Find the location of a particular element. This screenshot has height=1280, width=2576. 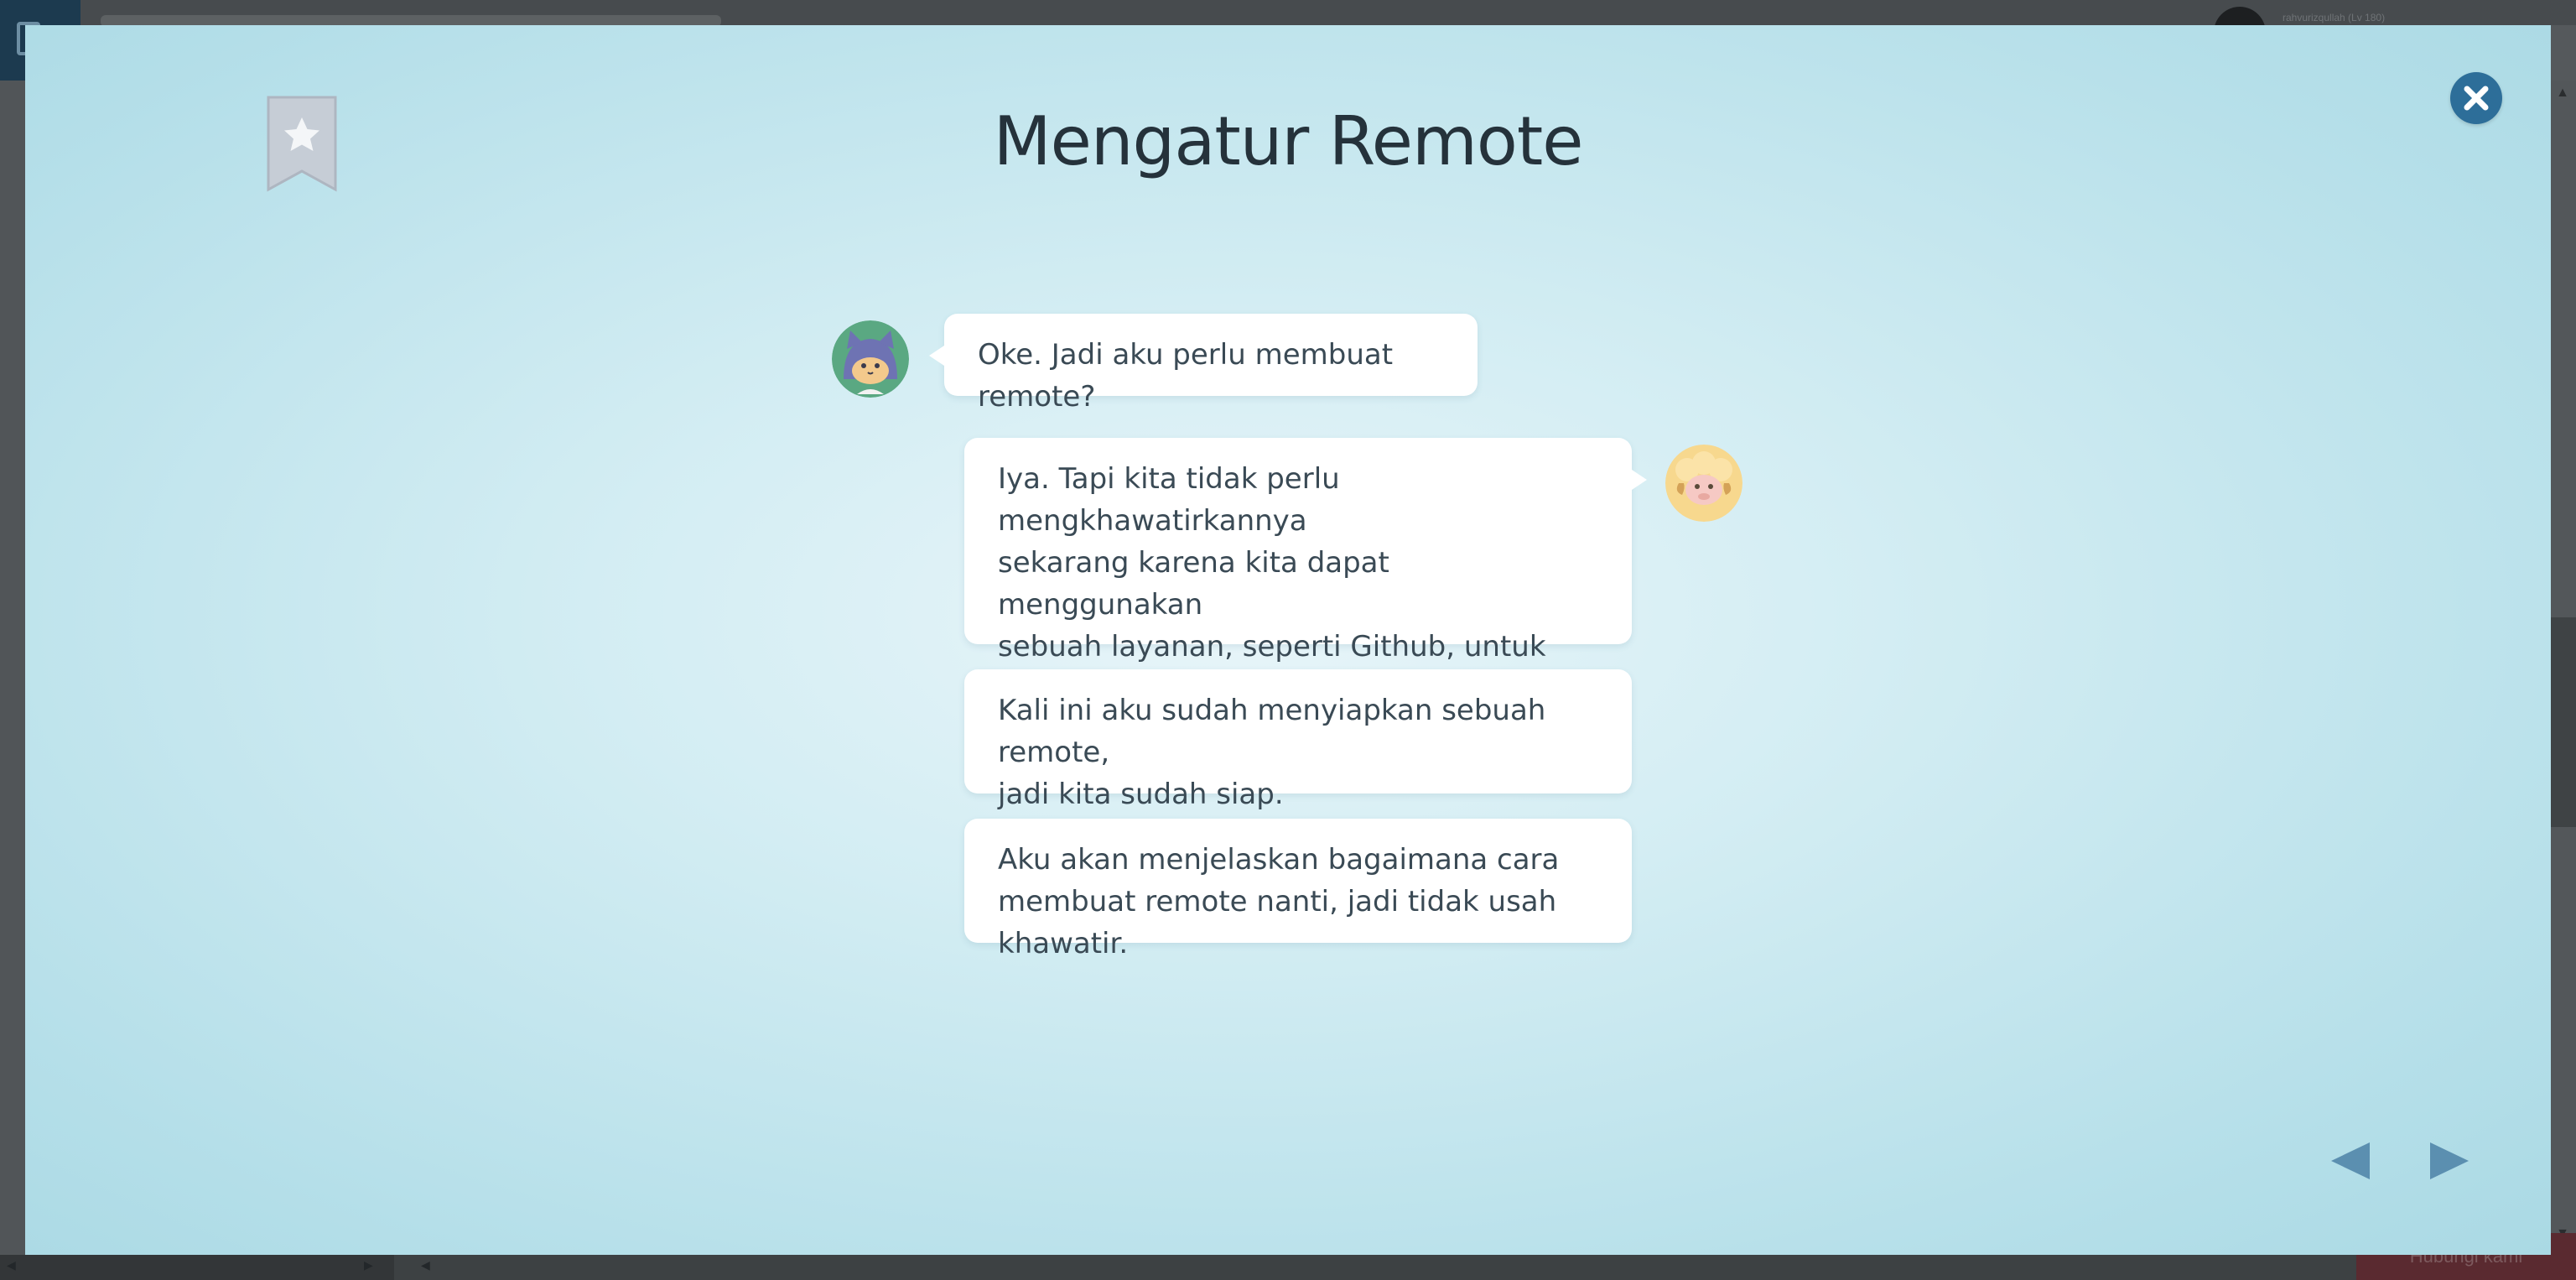

previous-button is located at coordinates (2349, 1161).